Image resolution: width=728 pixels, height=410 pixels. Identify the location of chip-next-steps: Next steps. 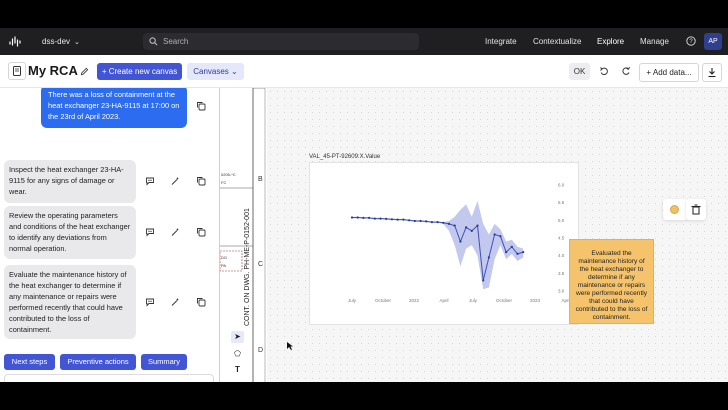
(29, 362).